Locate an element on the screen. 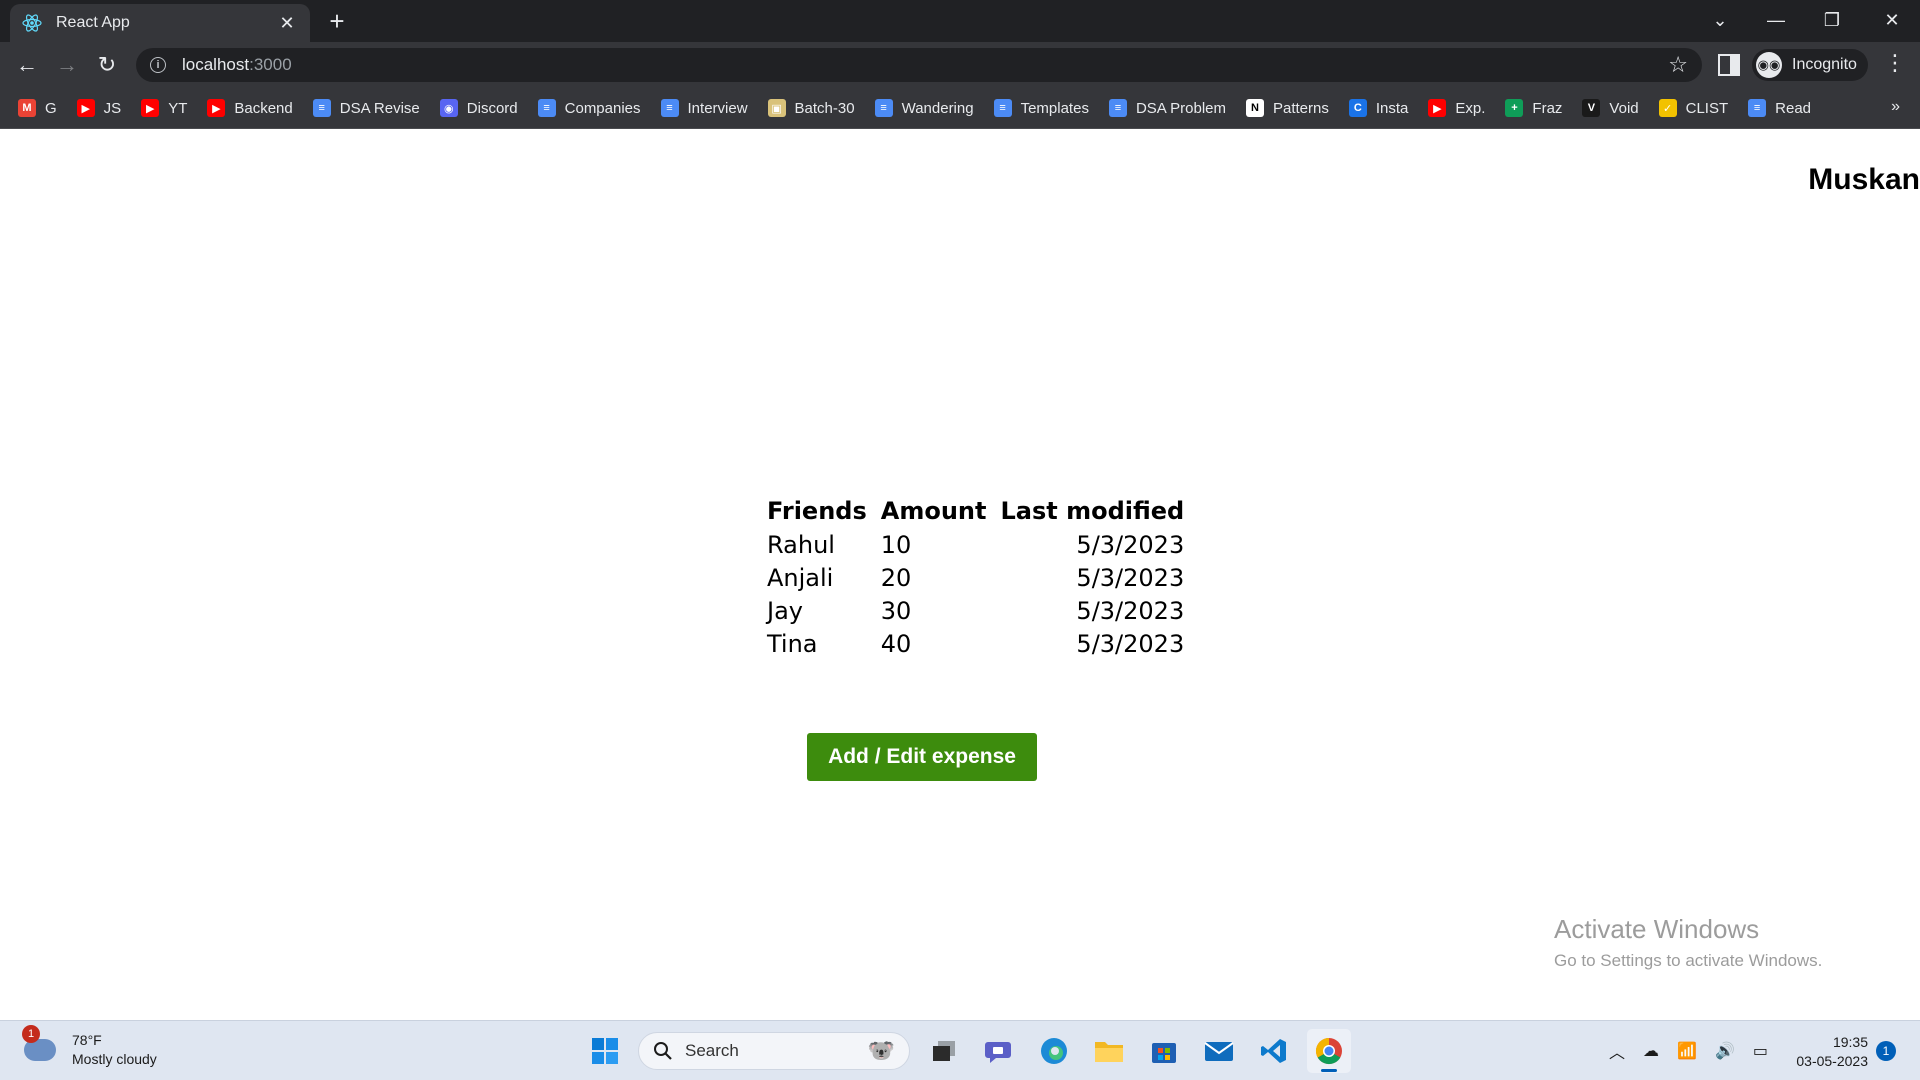  weather-widget: 1 78°F Mostly cloudy is located at coordinates (89, 1047).